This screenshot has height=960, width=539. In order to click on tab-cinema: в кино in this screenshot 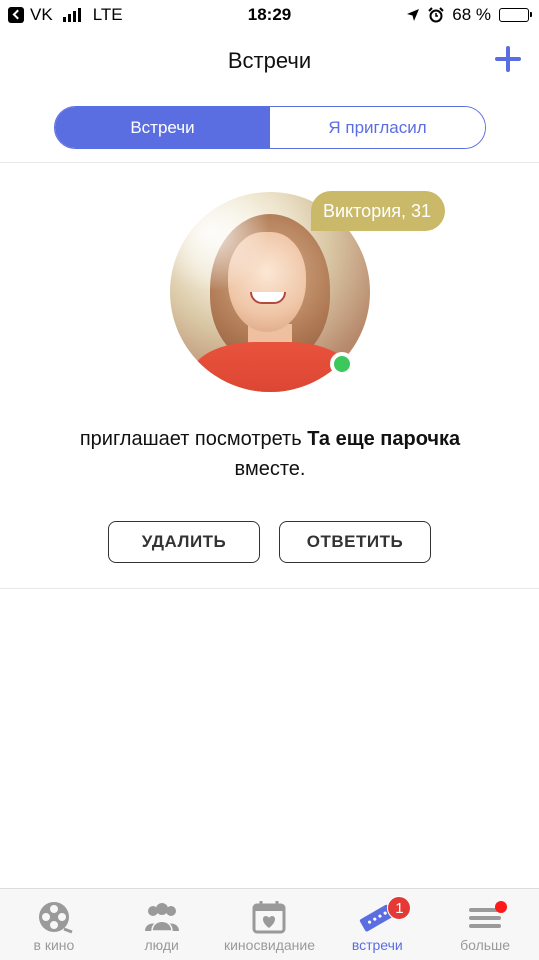, I will do `click(54, 924)`.